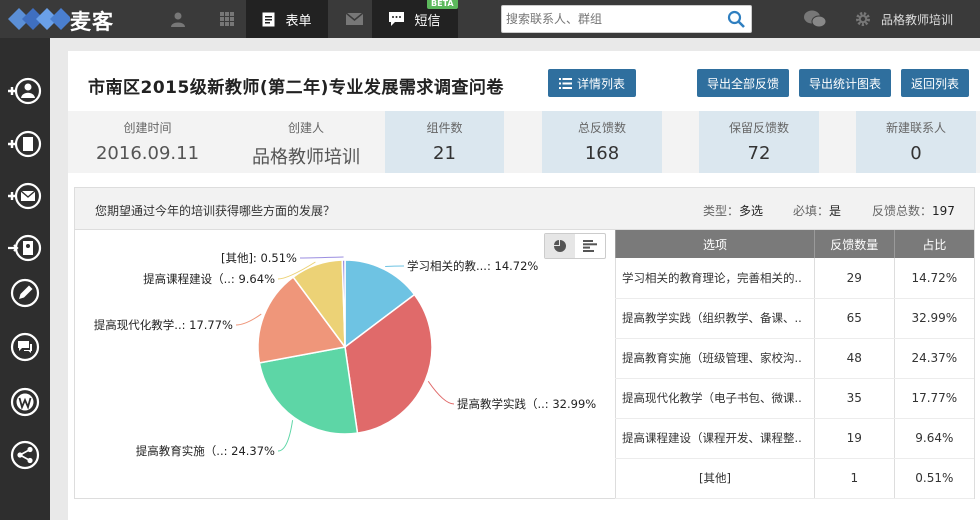 The image size is (980, 520). I want to click on question-required-value: 是, so click(835, 211).